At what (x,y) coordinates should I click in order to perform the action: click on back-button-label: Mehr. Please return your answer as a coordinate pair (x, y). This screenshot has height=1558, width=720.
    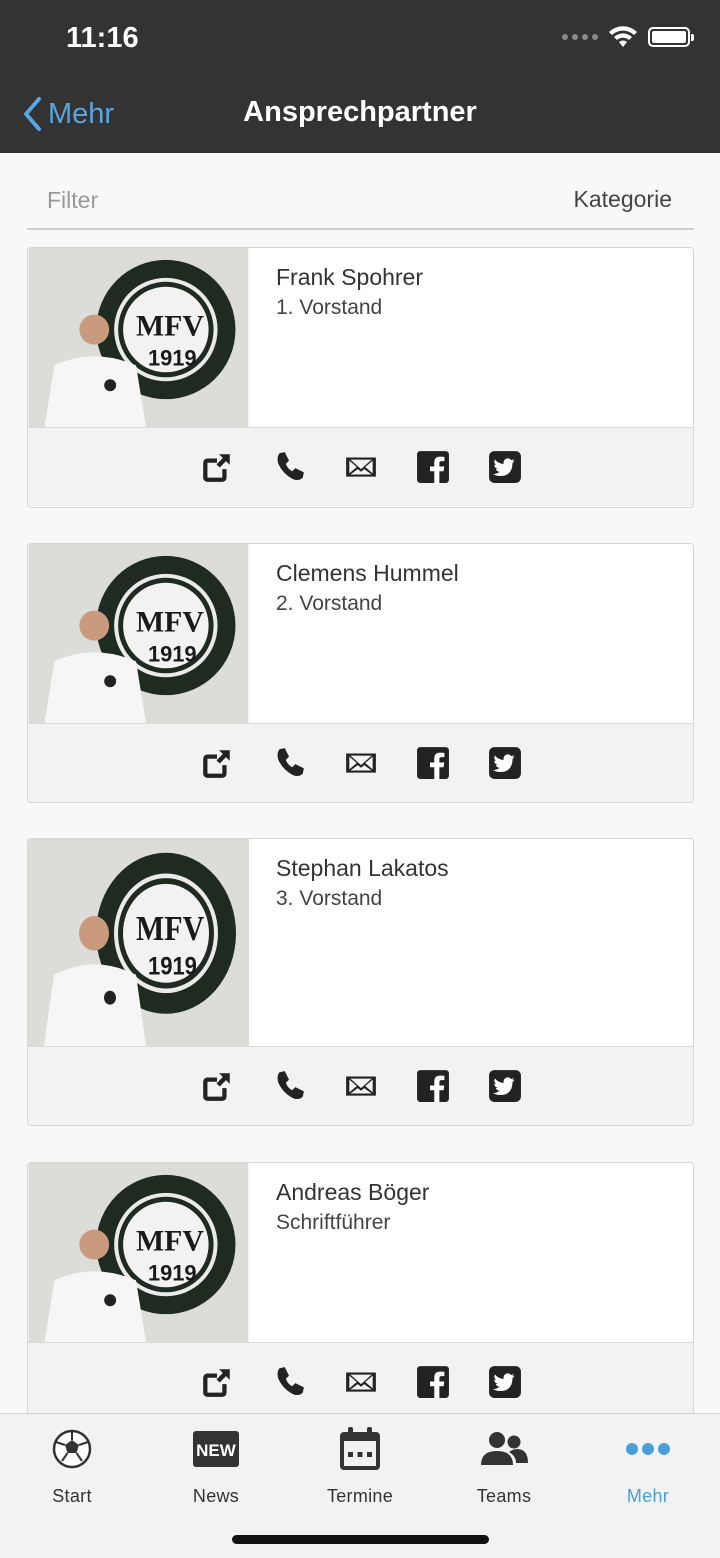
    Looking at the image, I should click on (81, 113).